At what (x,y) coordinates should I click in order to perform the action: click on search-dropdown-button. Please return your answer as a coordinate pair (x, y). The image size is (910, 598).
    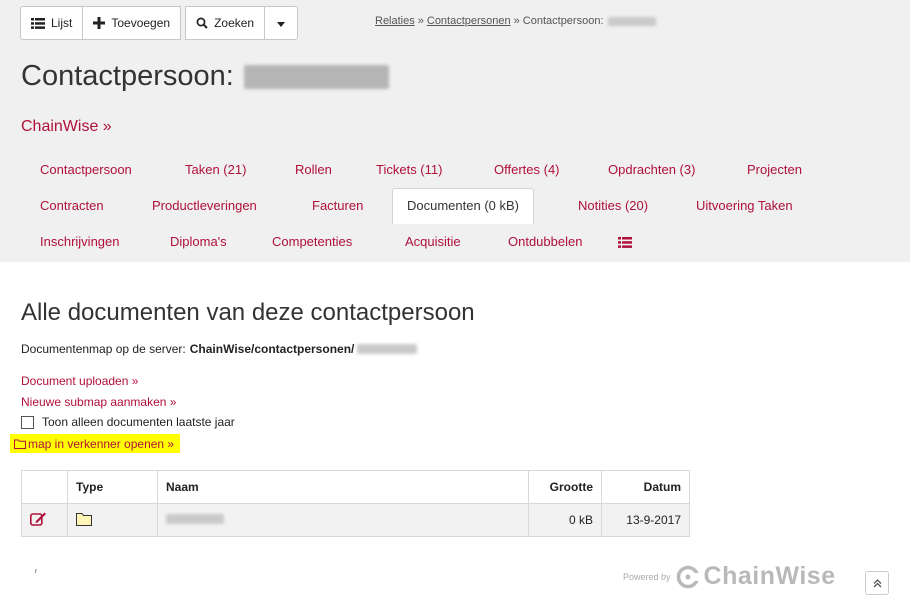
    Looking at the image, I should click on (281, 23).